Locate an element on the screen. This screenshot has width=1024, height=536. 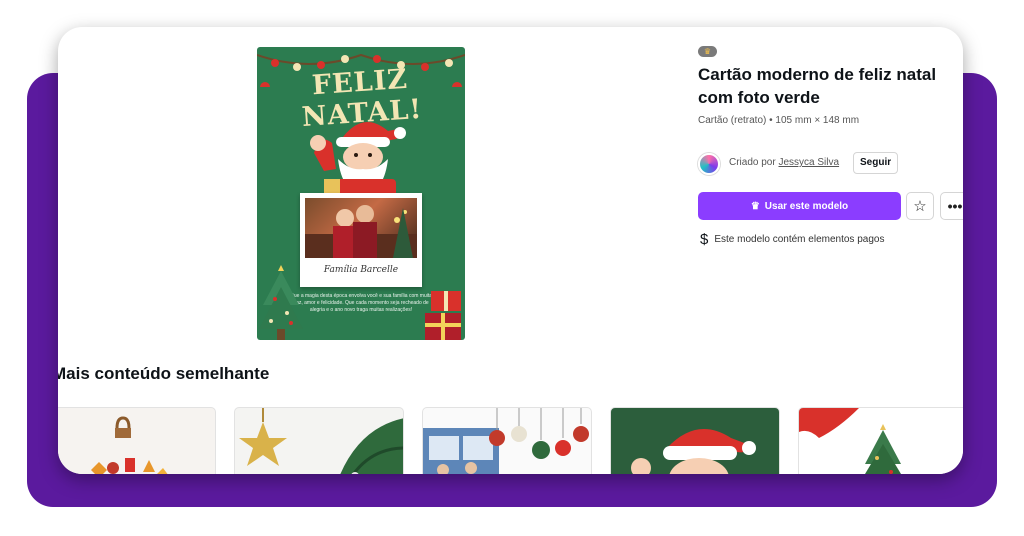
use-template-button: ♛ Usar este modelo is located at coordinates (799, 206).